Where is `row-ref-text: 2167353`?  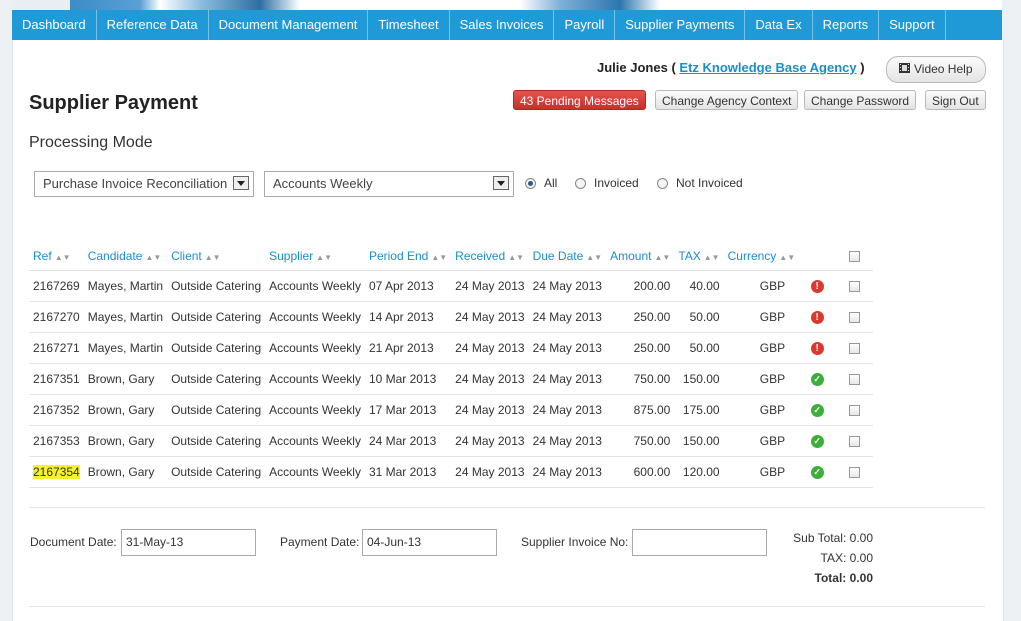 row-ref-text: 2167353 is located at coordinates (56, 441).